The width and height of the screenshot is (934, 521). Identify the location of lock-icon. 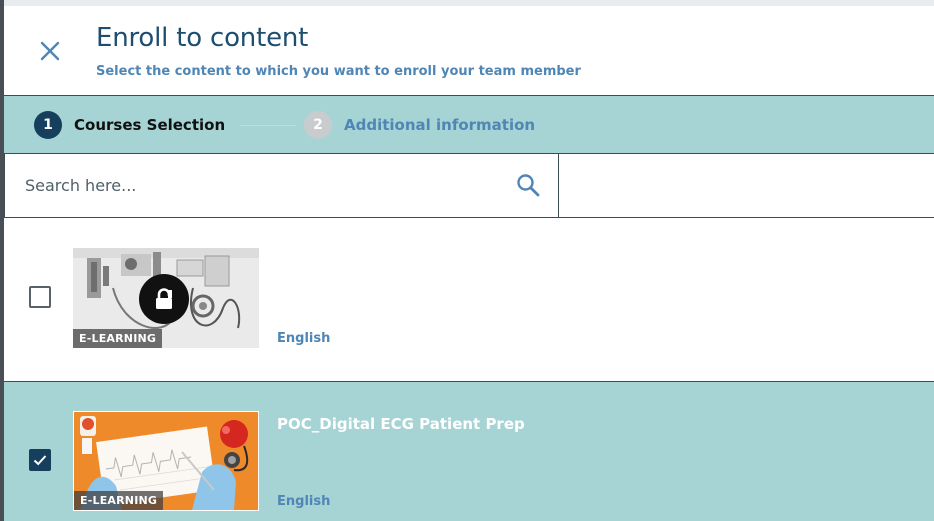
(164, 298).